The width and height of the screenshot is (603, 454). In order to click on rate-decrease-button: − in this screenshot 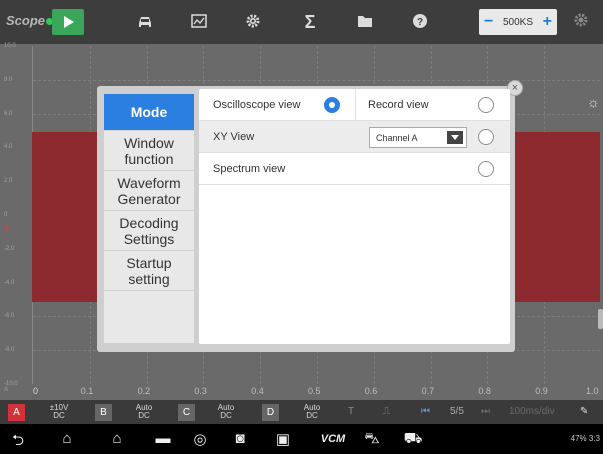, I will do `click(488, 22)`.